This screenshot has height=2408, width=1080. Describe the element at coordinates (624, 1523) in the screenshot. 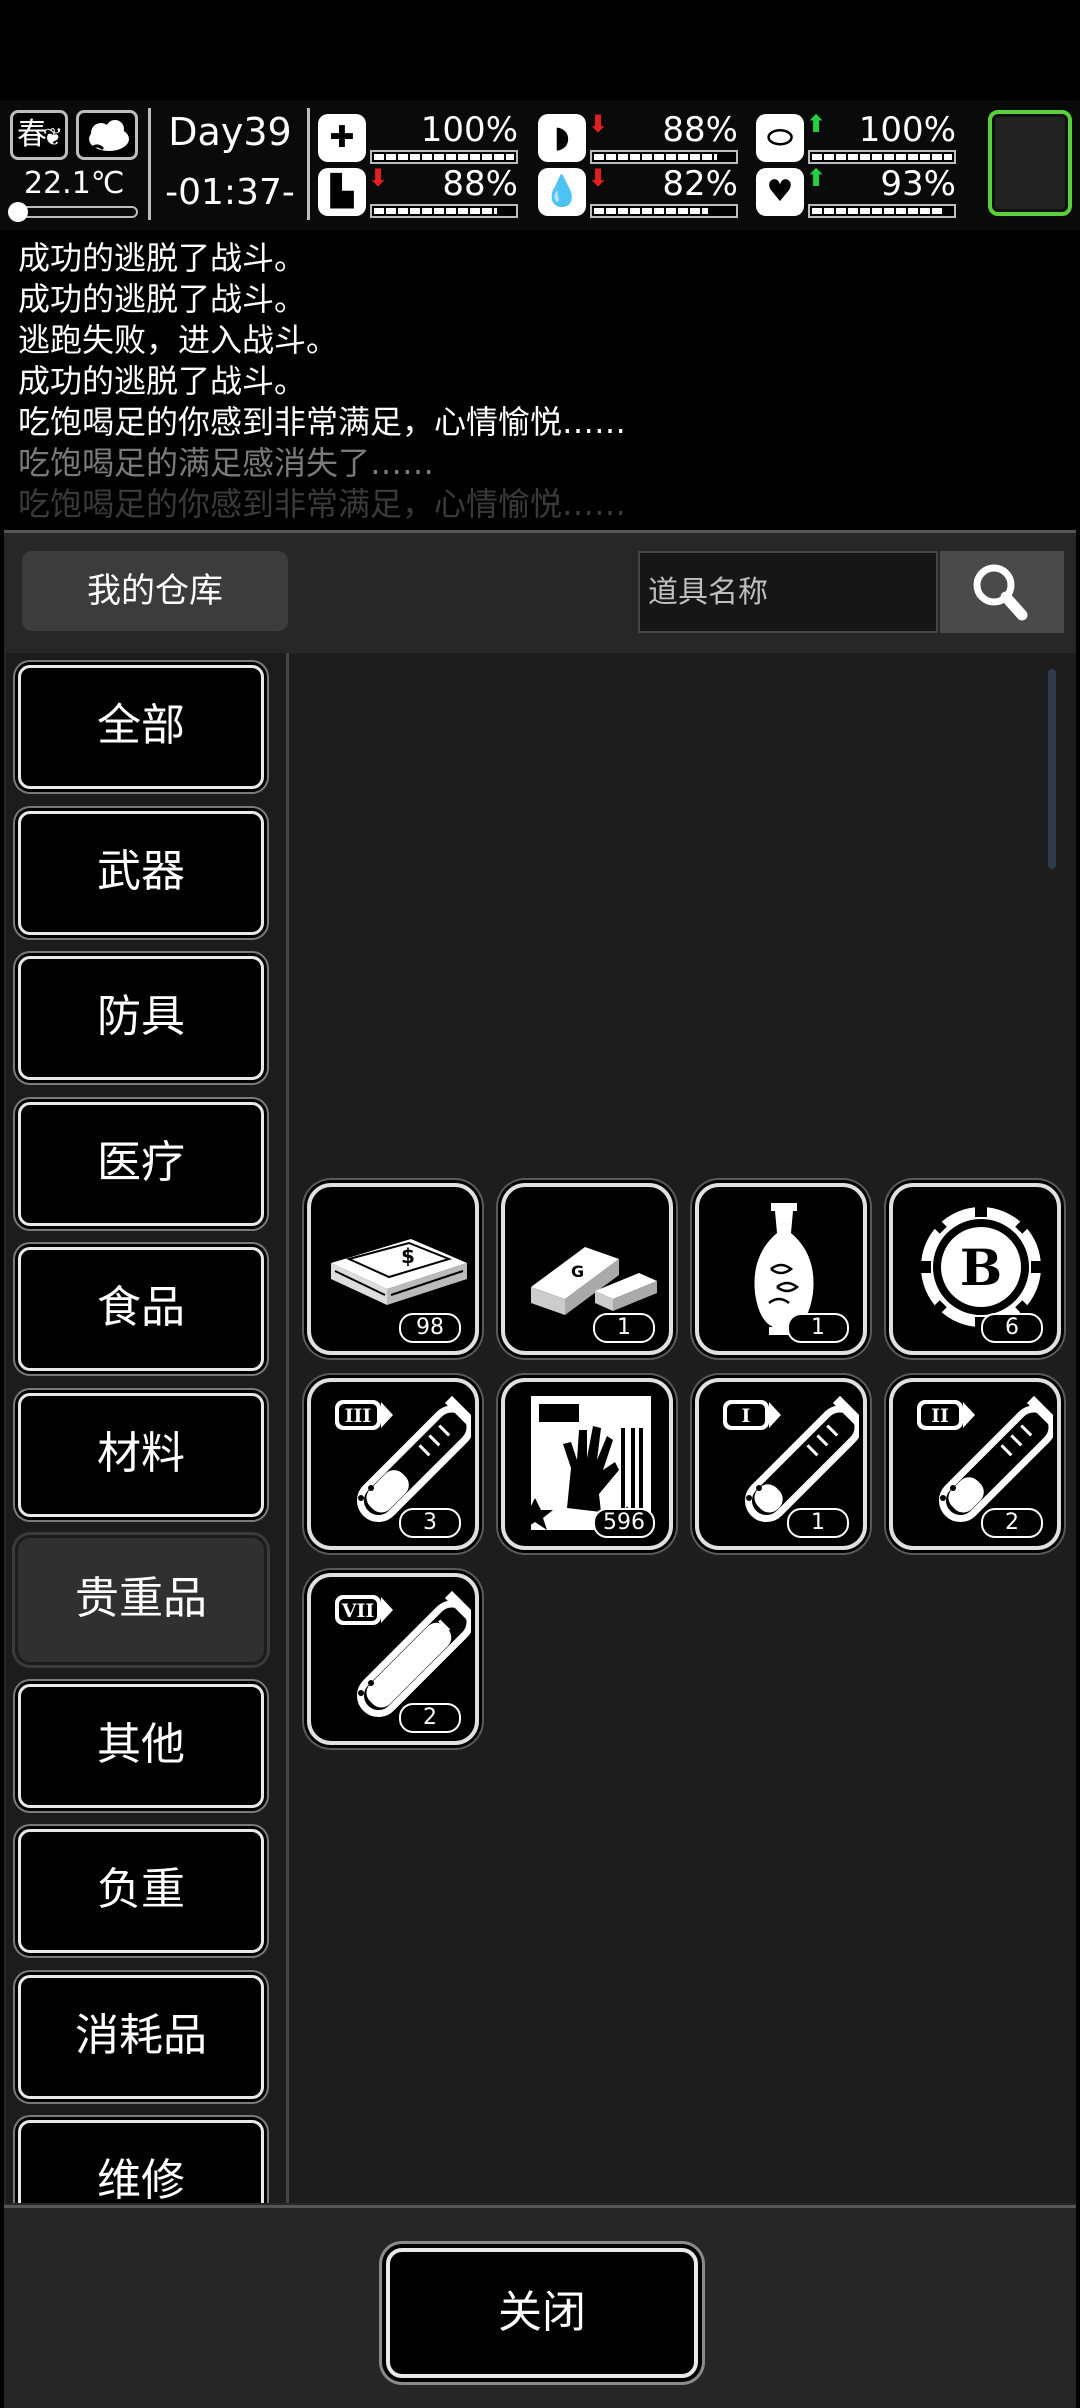

I see `item-count: 596` at that location.